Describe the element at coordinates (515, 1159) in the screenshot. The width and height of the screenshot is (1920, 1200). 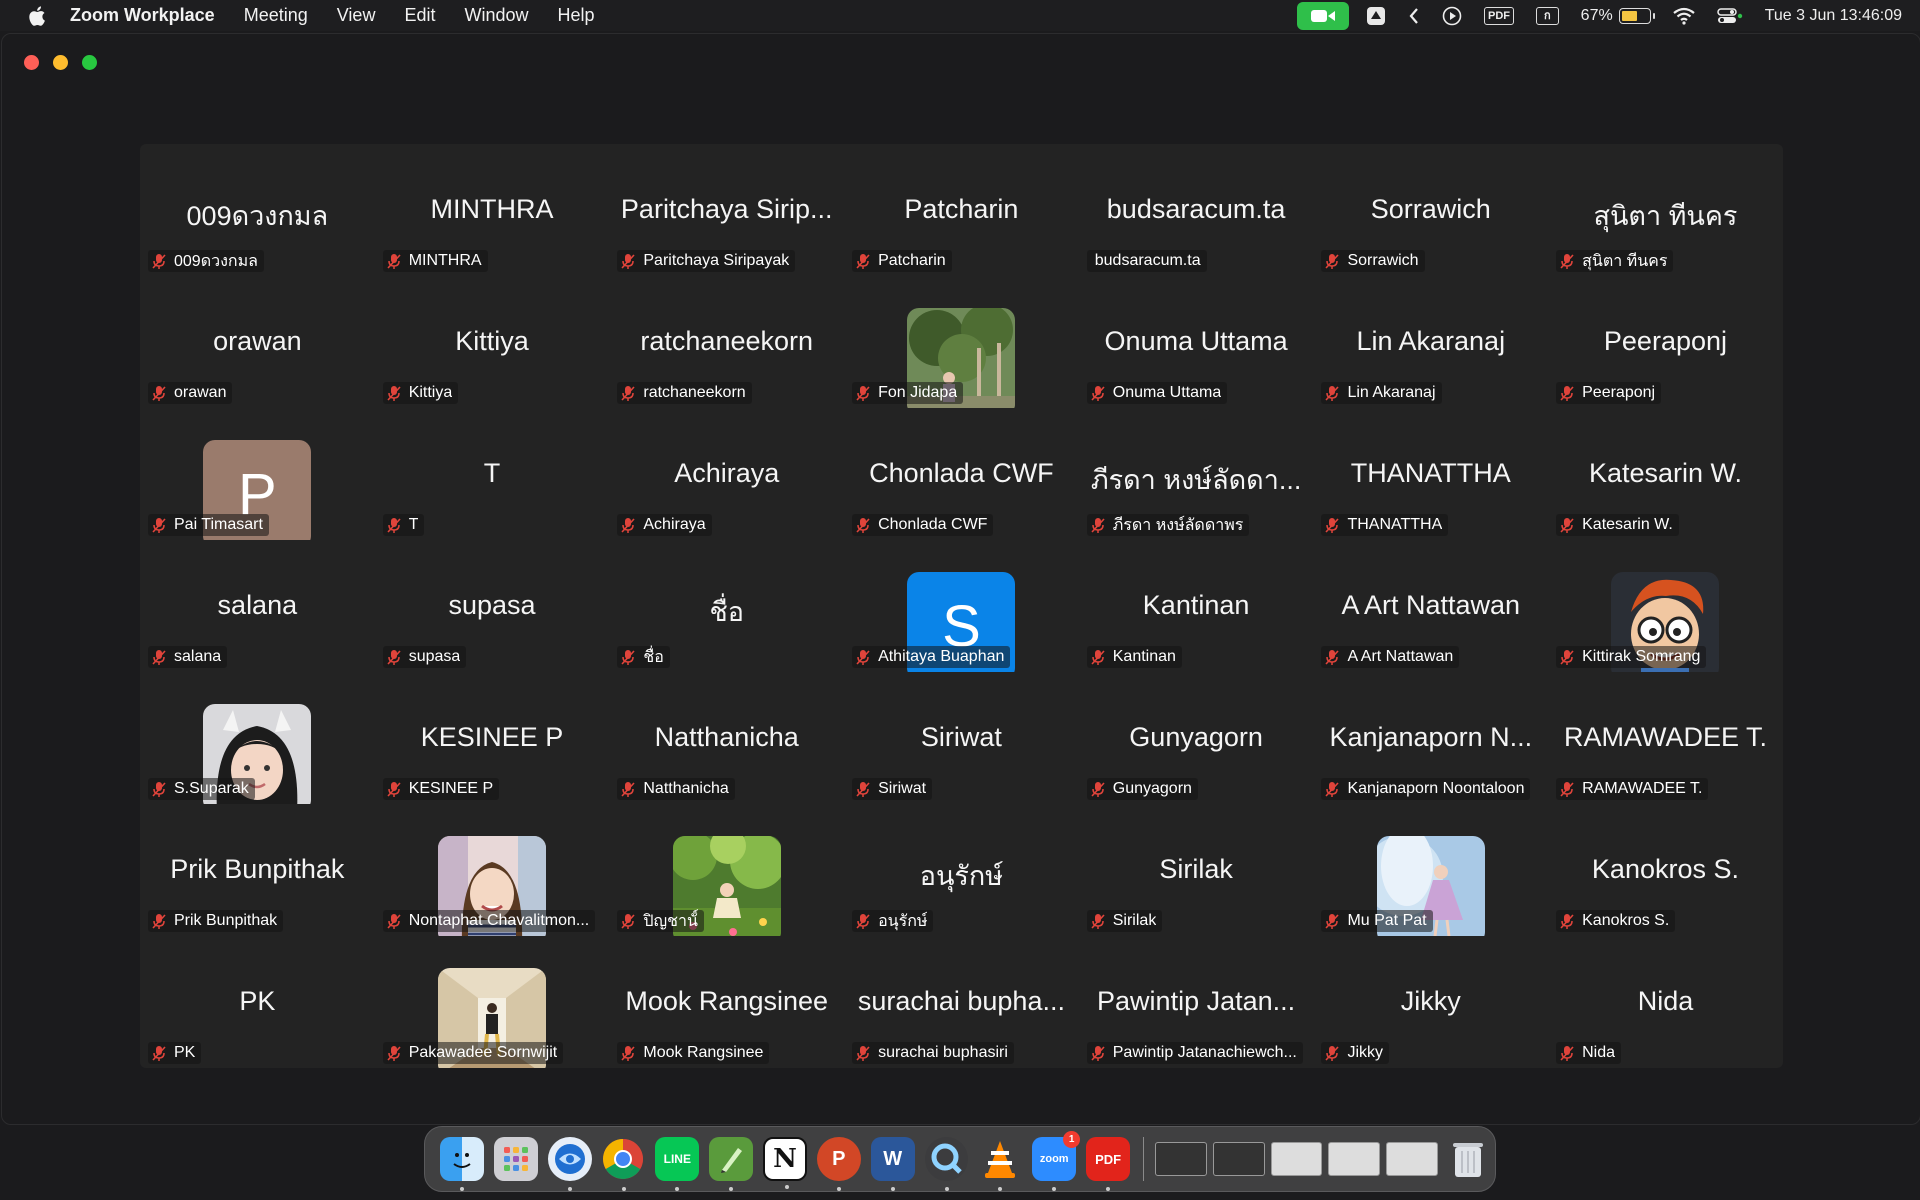
I see `launchpad-icon` at that location.